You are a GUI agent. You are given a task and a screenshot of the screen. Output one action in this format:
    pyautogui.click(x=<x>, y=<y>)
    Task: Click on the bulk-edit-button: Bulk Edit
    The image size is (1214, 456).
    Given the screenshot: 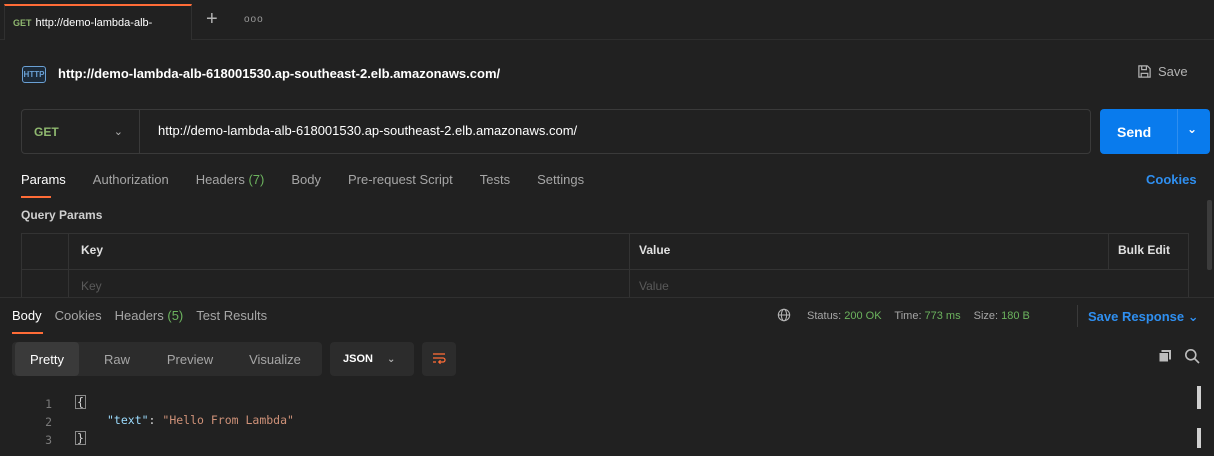 What is the action you would take?
    pyautogui.click(x=1144, y=250)
    